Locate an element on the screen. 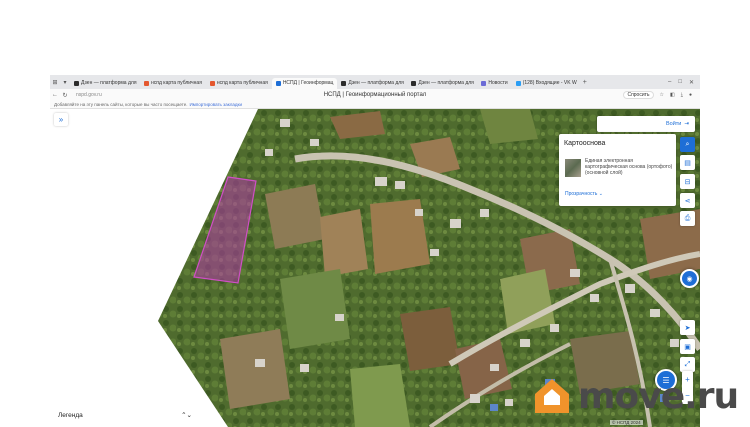 This screenshot has height=427, width=750. map-type-icon: ▣ is located at coordinates (687, 346).